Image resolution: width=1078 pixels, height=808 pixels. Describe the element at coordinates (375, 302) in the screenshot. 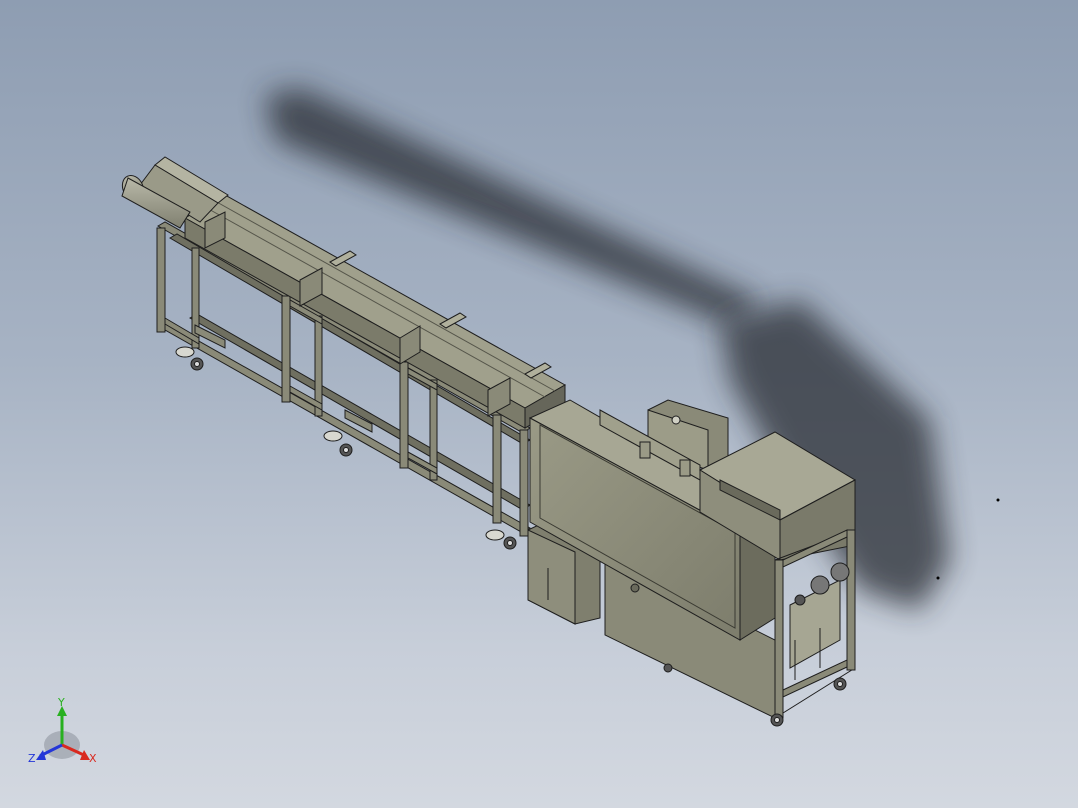

I see `beam-groove` at that location.